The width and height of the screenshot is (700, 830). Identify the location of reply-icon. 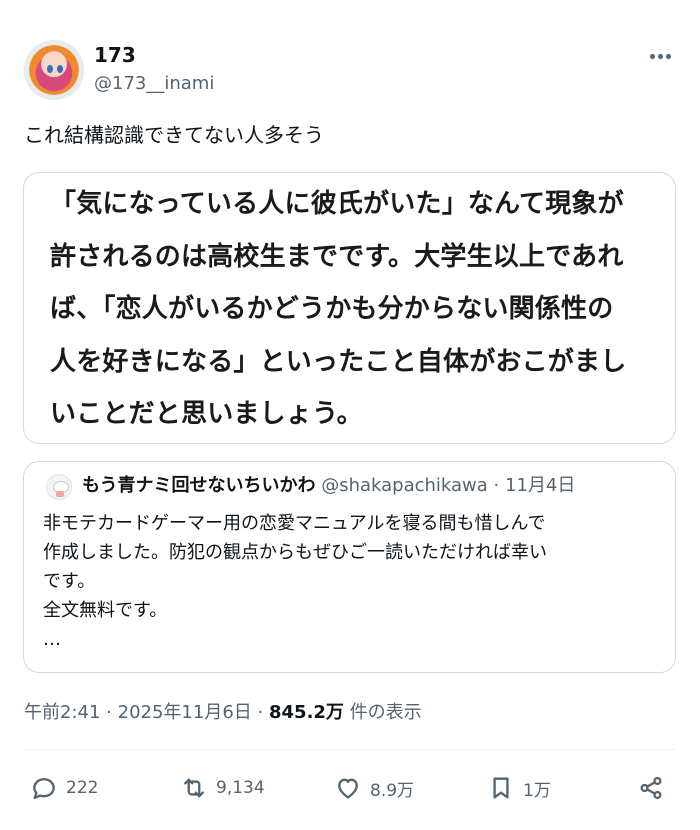
(44, 789).